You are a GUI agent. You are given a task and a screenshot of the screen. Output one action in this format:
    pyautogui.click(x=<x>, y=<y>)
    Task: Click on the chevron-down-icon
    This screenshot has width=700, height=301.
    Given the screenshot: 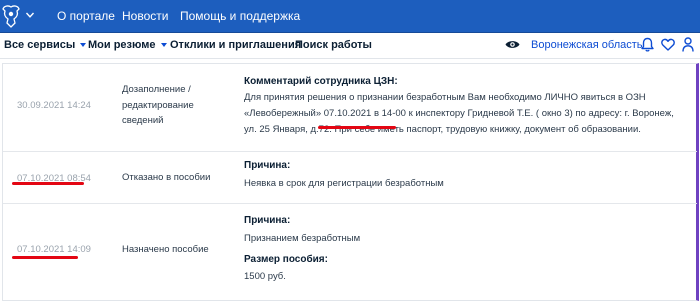 What is the action you would take?
    pyautogui.click(x=30, y=15)
    